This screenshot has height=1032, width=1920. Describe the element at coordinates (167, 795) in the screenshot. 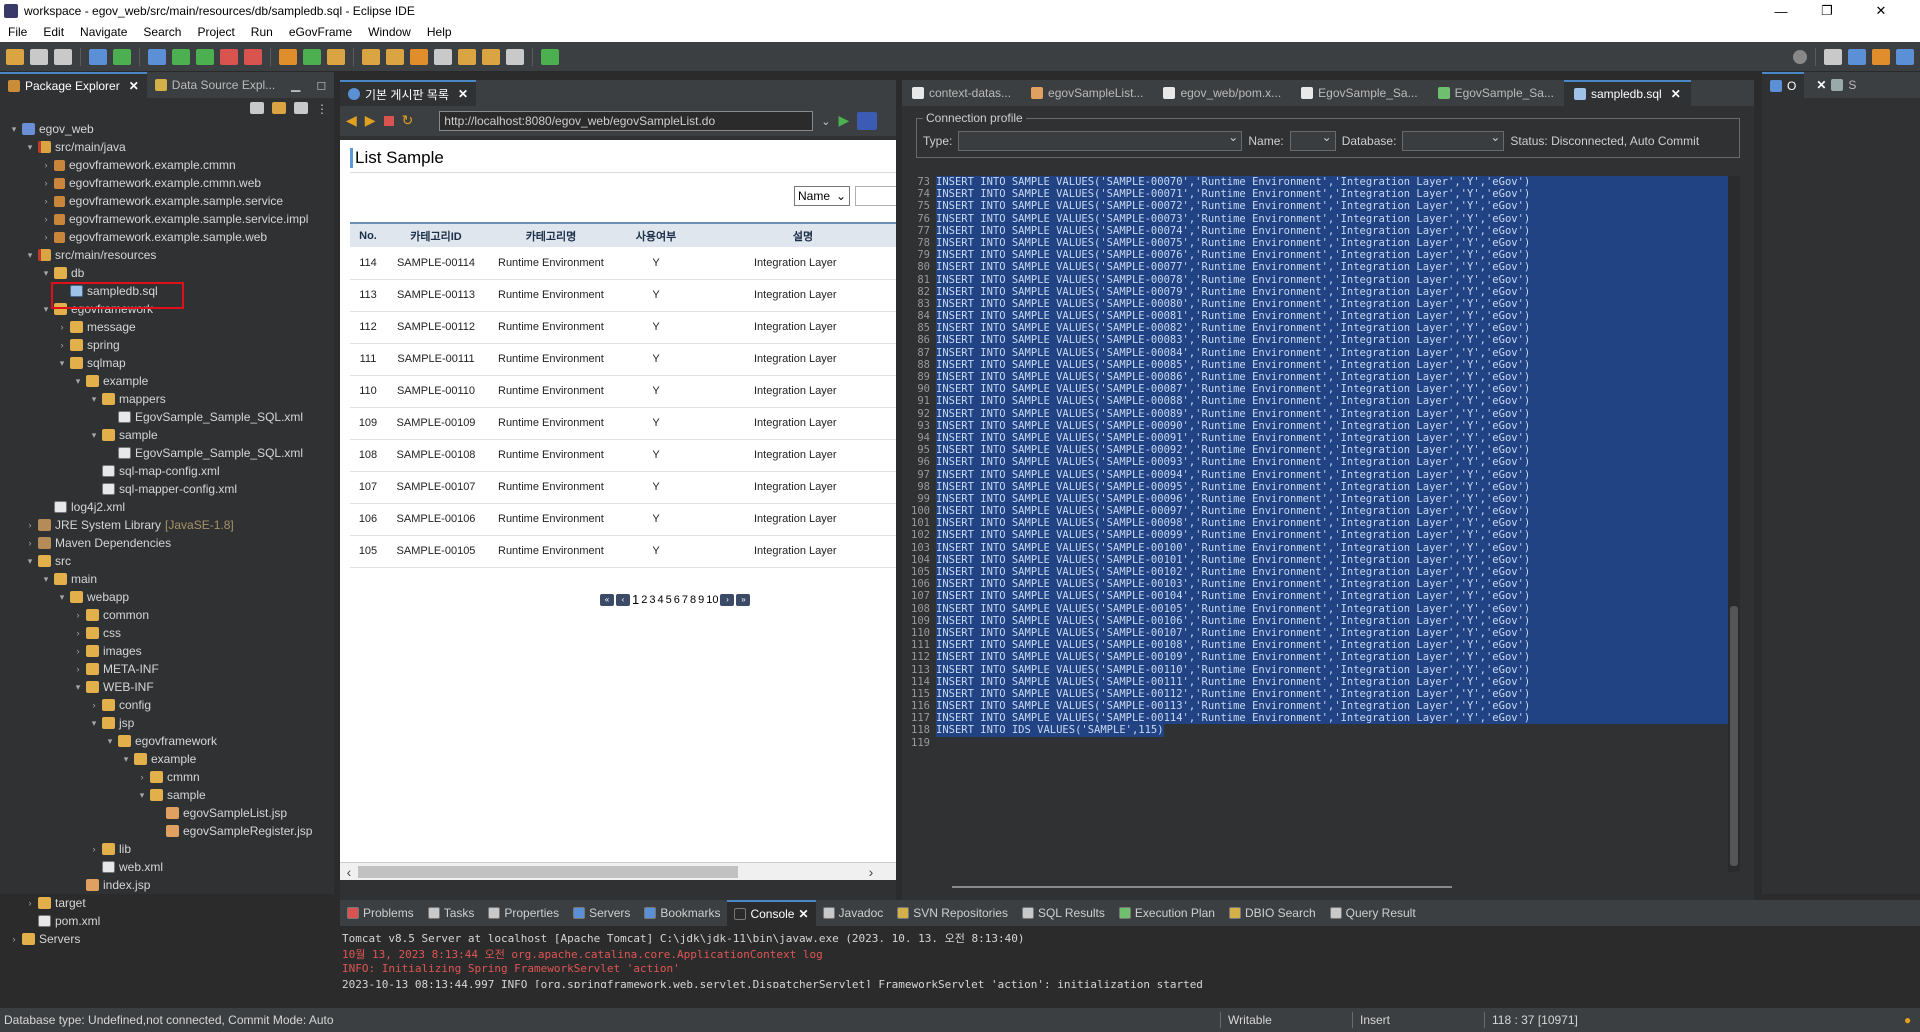

I see `tree-item: ▾ sample` at that location.